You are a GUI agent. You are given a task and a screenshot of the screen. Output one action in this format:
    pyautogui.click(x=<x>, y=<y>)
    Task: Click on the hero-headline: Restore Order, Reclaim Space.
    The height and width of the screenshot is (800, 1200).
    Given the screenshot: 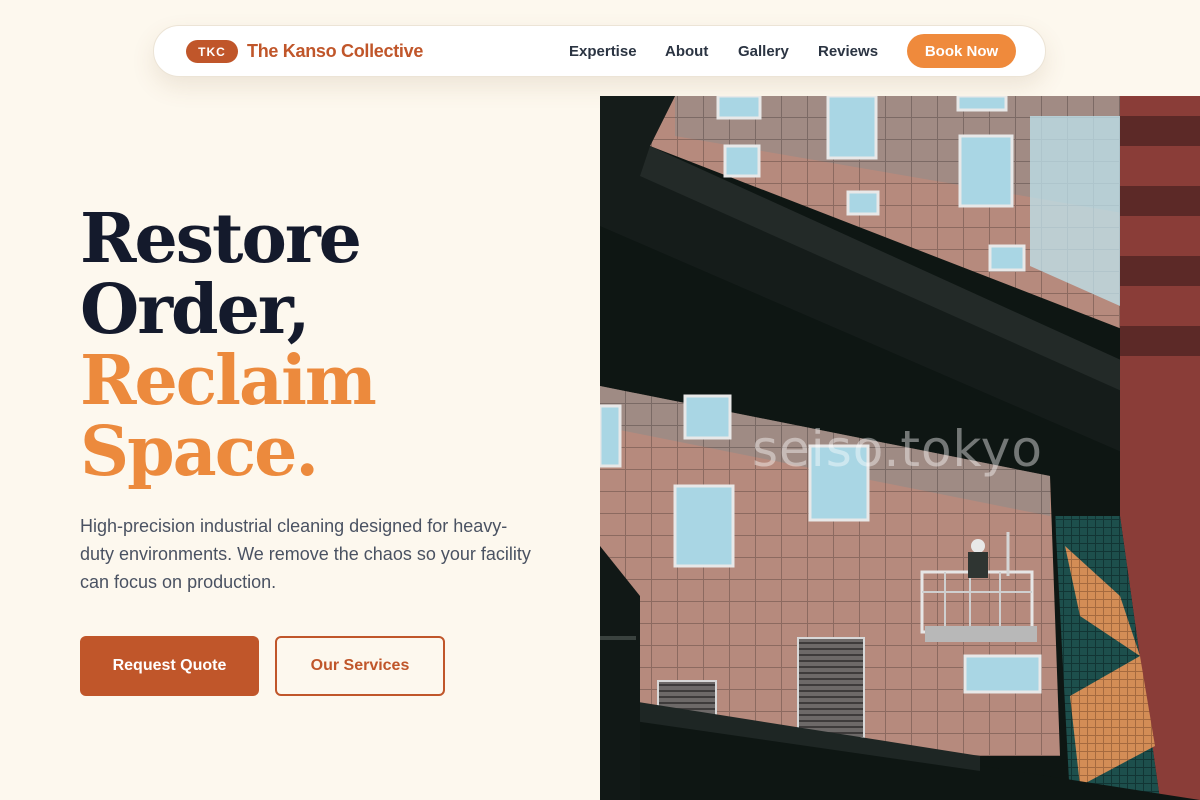 What is the action you would take?
    pyautogui.click(x=228, y=345)
    